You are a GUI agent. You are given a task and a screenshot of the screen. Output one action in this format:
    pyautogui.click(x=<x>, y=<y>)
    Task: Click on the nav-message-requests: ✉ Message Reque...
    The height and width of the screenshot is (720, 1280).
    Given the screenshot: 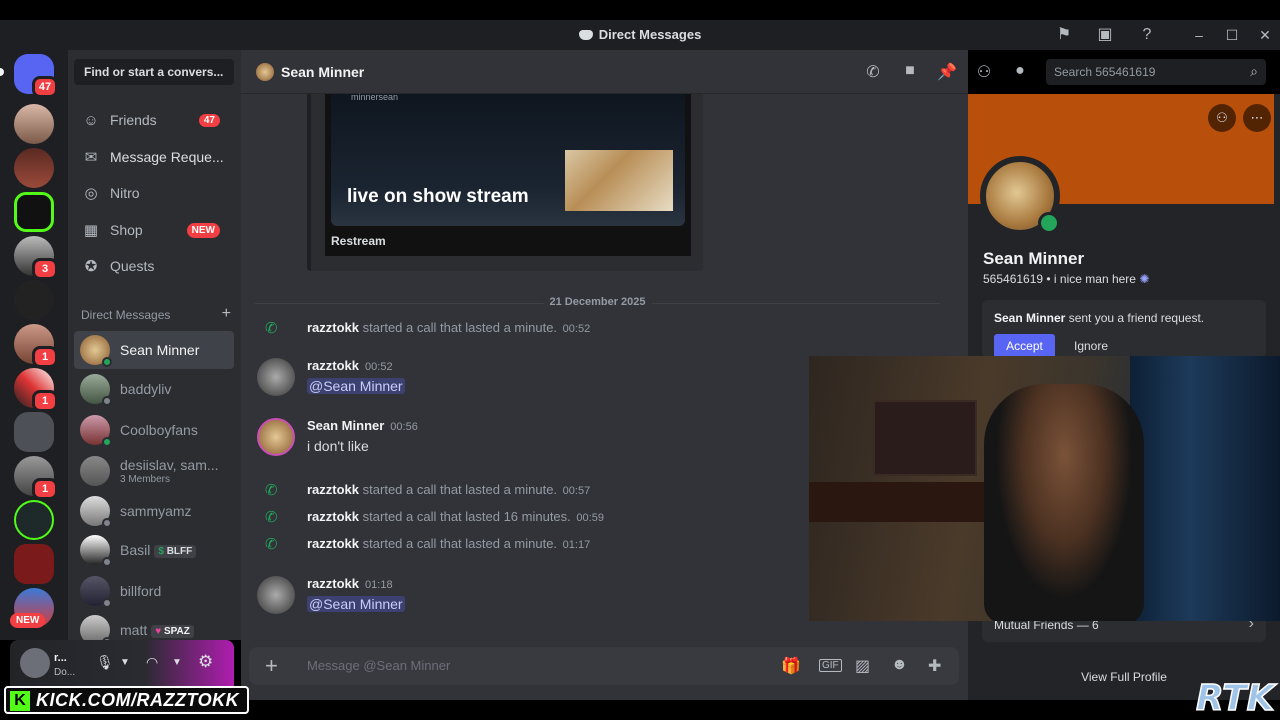 What is the action you would take?
    pyautogui.click(x=154, y=157)
    